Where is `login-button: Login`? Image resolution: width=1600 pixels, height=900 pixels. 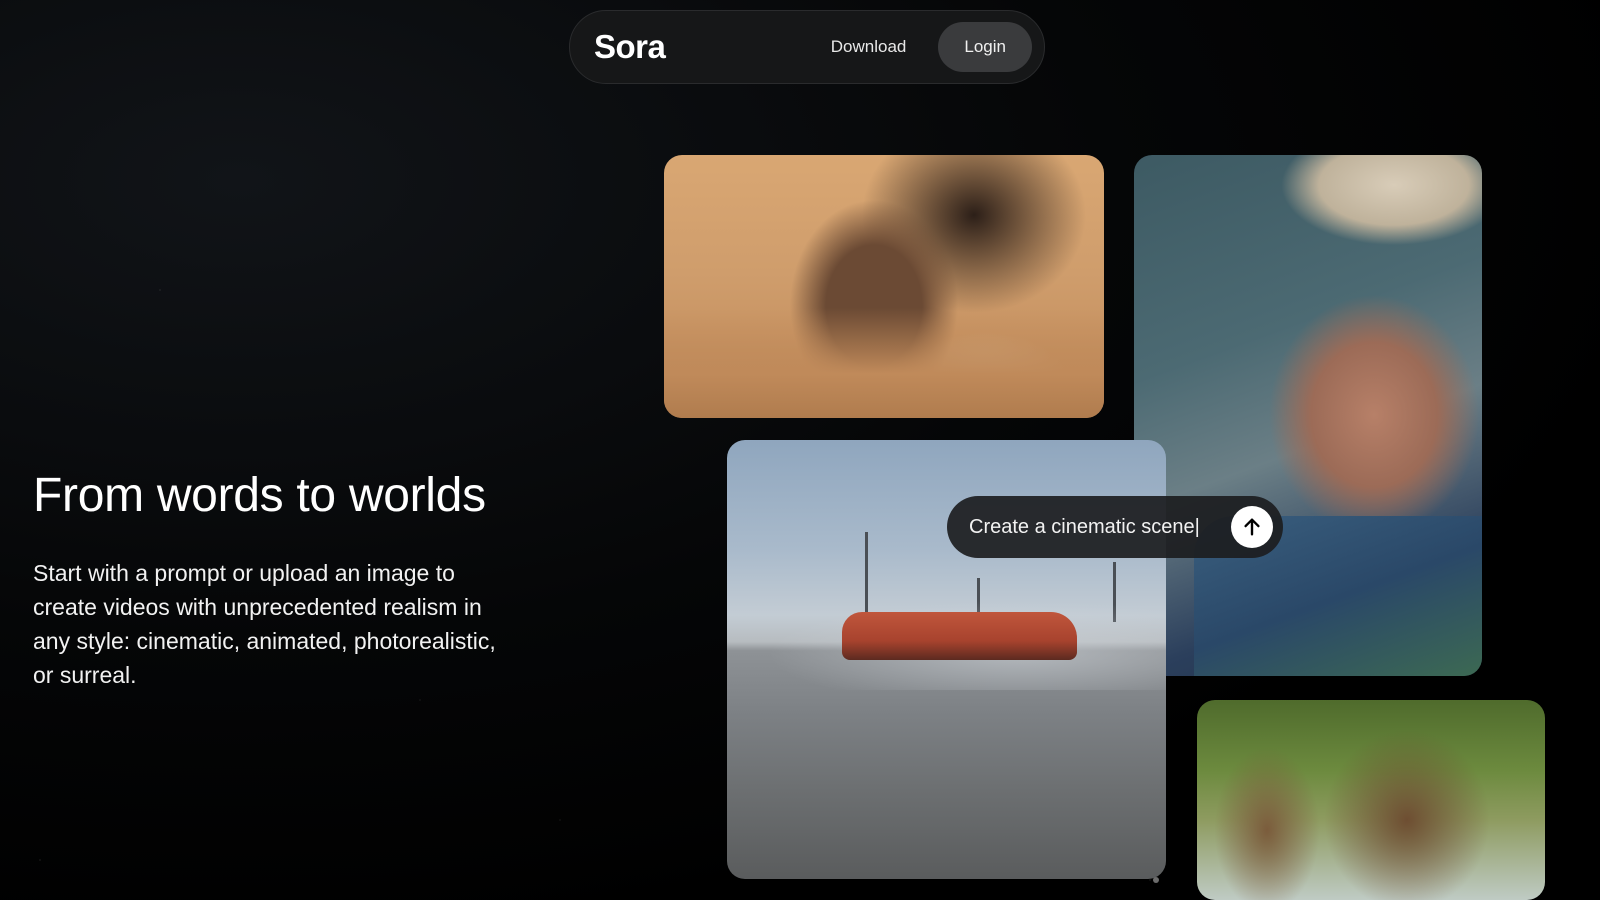 login-button: Login is located at coordinates (985, 47).